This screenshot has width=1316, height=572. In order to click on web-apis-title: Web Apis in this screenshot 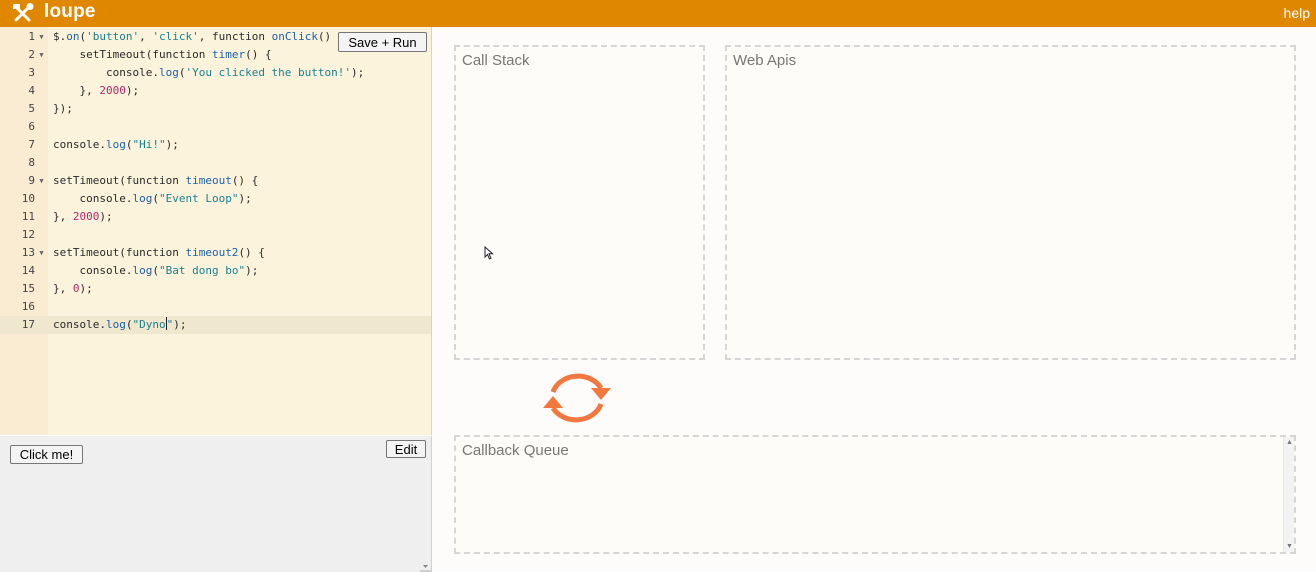, I will do `click(765, 60)`.